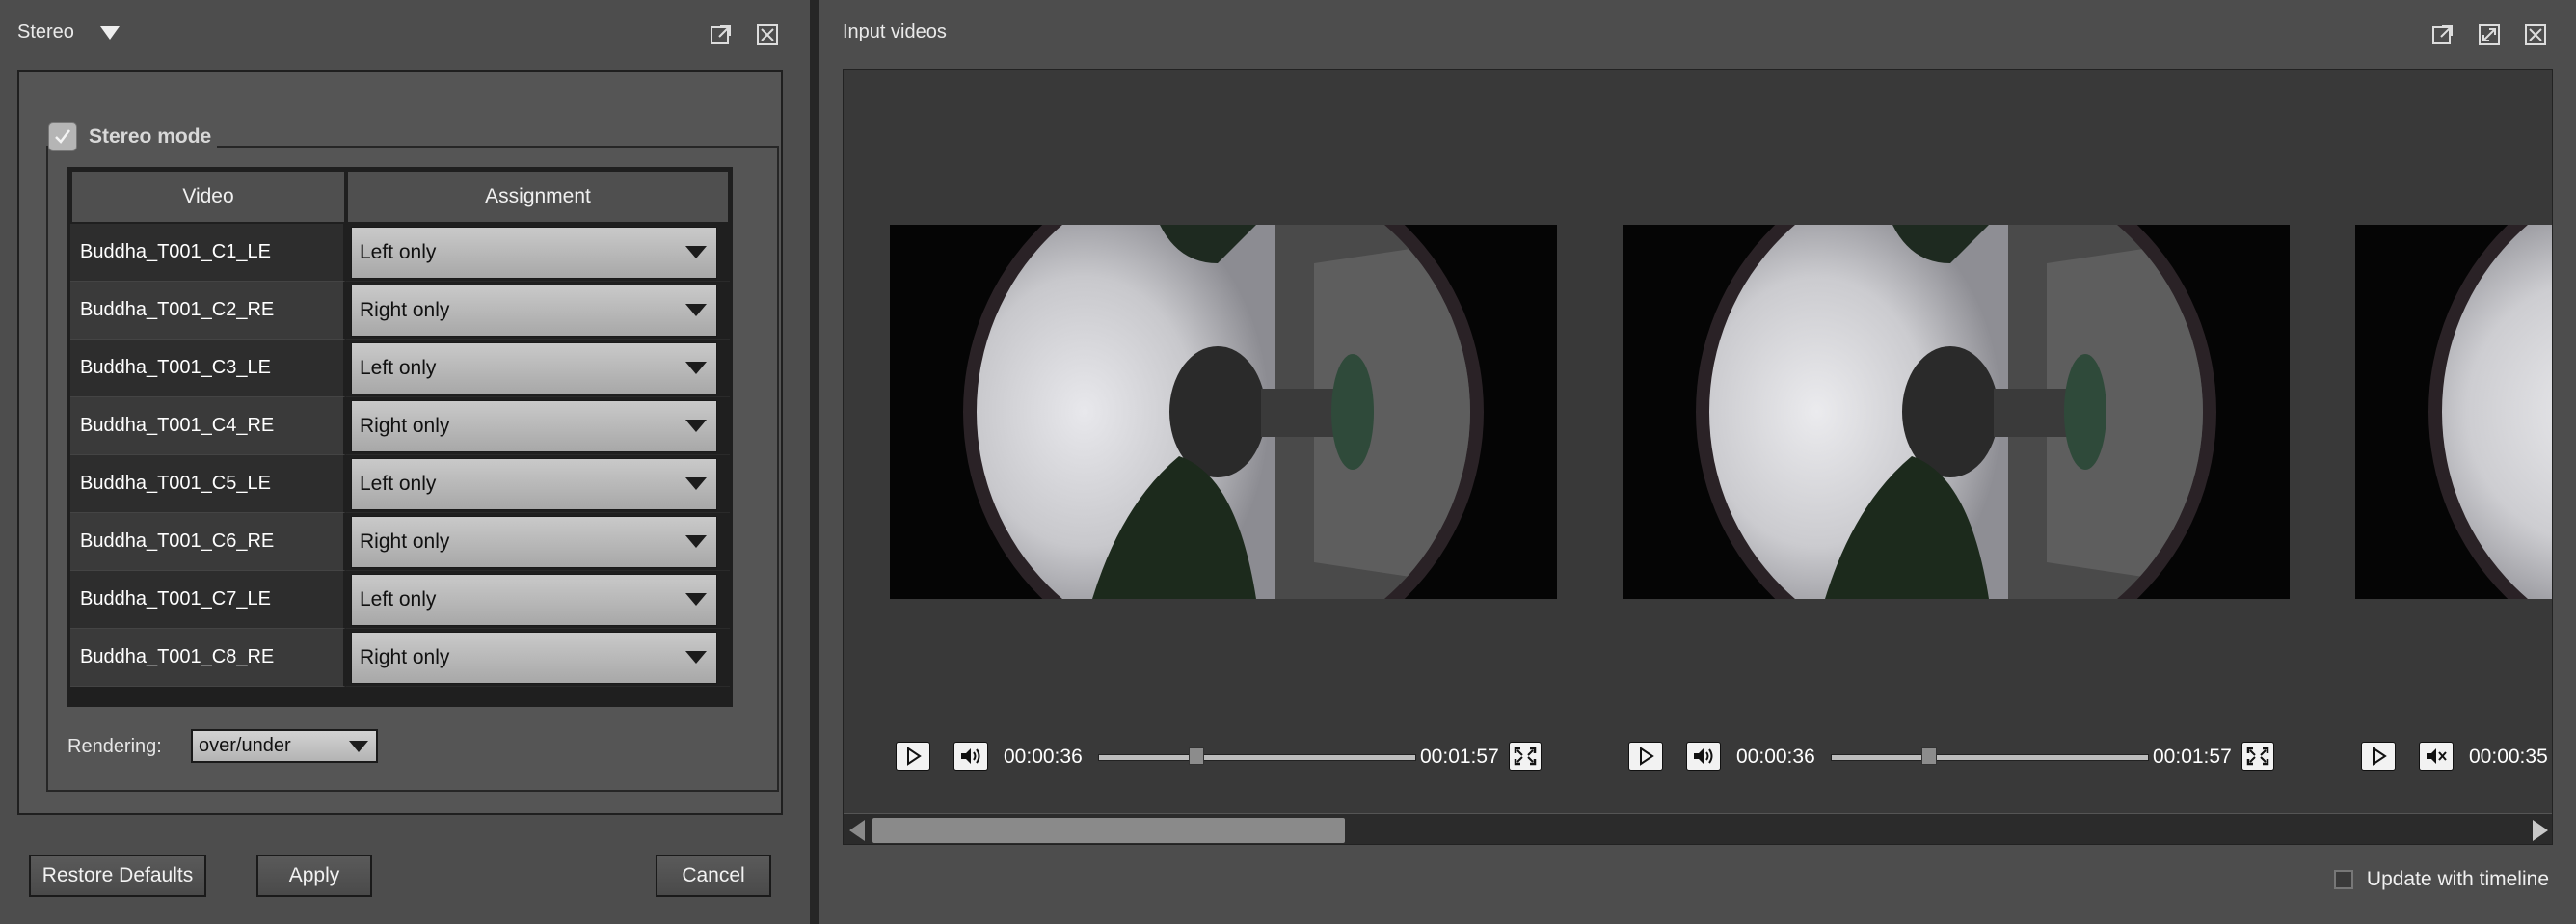 The image size is (2576, 924). Describe the element at coordinates (208, 368) in the screenshot. I see `video-name-cell: Buddha_T001_C3_LE` at that location.